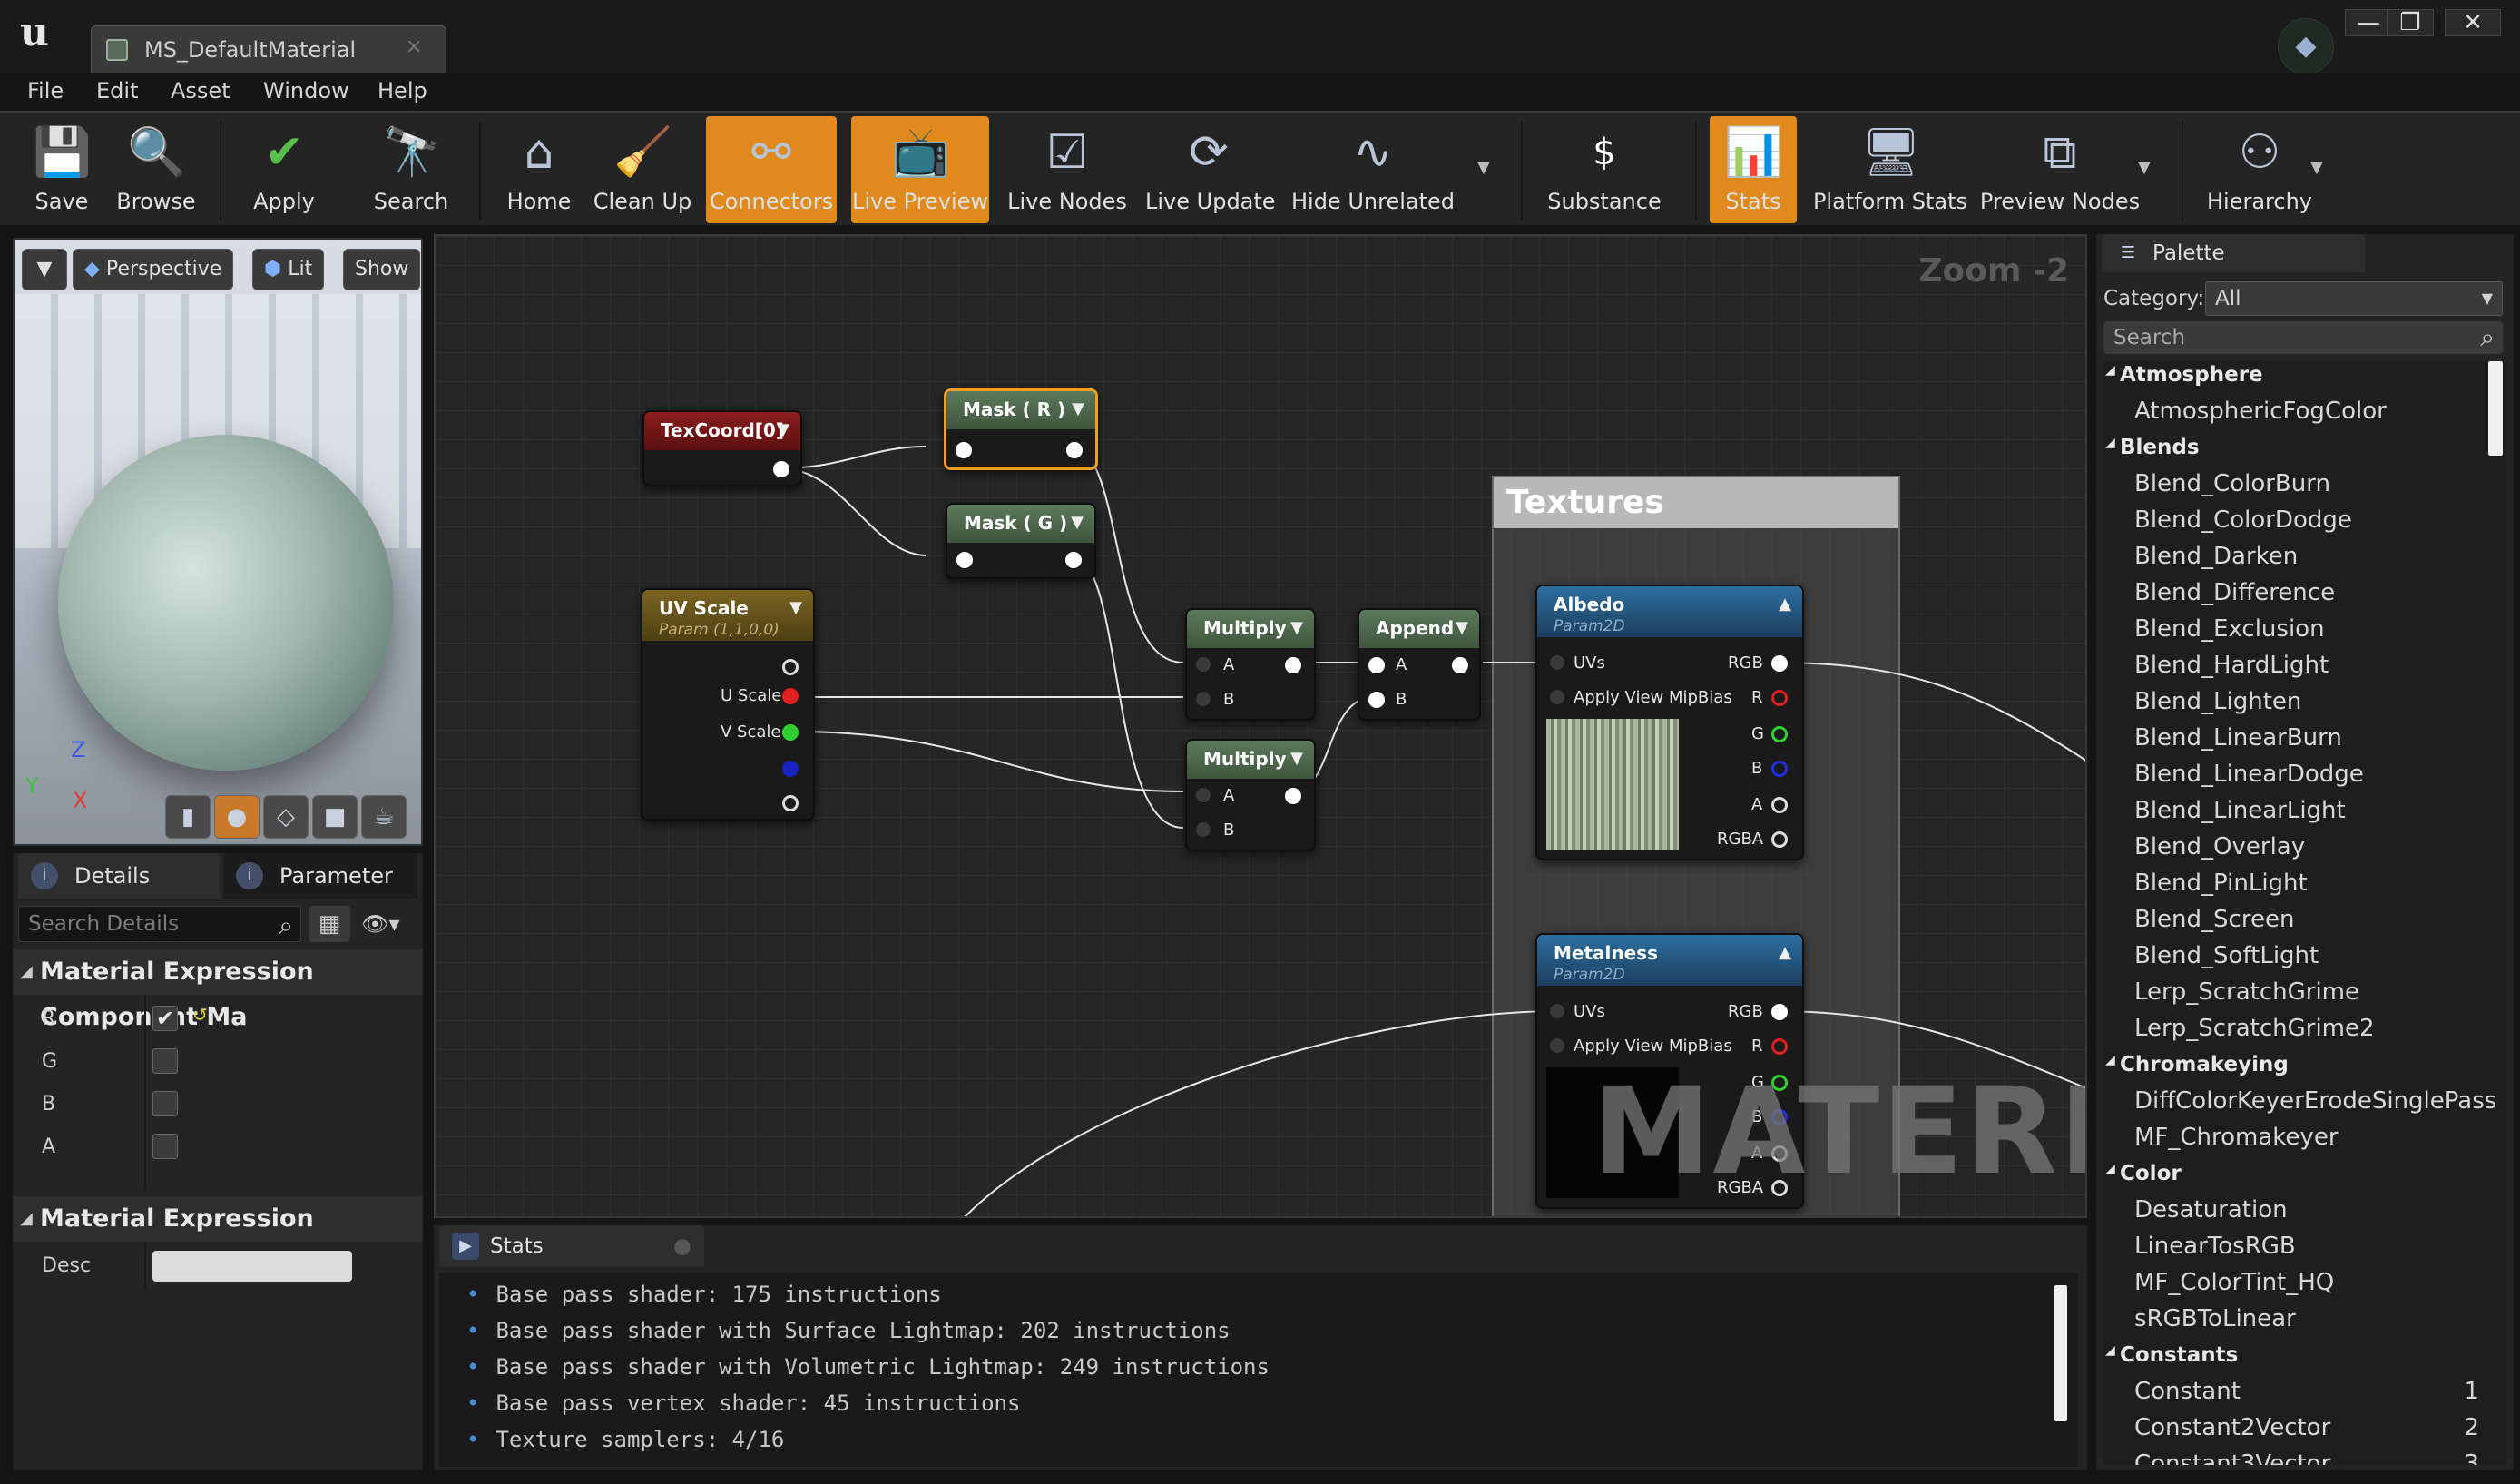  I want to click on property-matrix-icon: ▦, so click(330, 924).